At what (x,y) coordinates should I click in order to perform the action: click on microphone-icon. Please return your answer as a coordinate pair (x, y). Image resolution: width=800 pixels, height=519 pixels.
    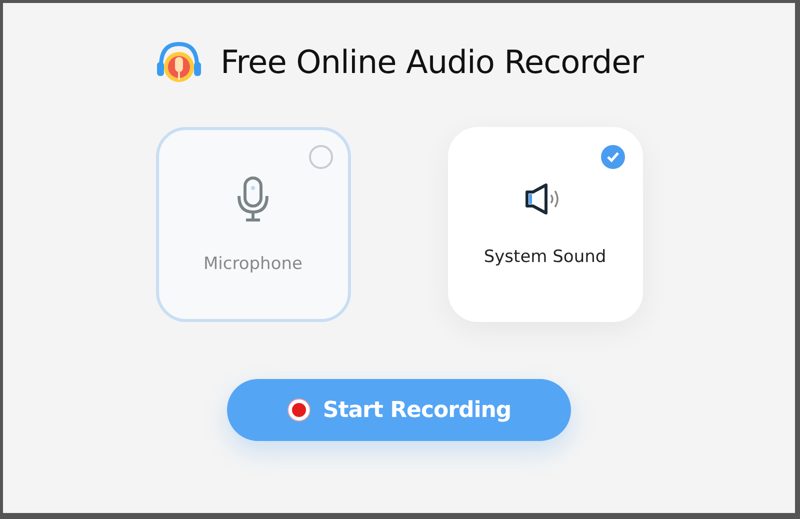
    Looking at the image, I should click on (253, 199).